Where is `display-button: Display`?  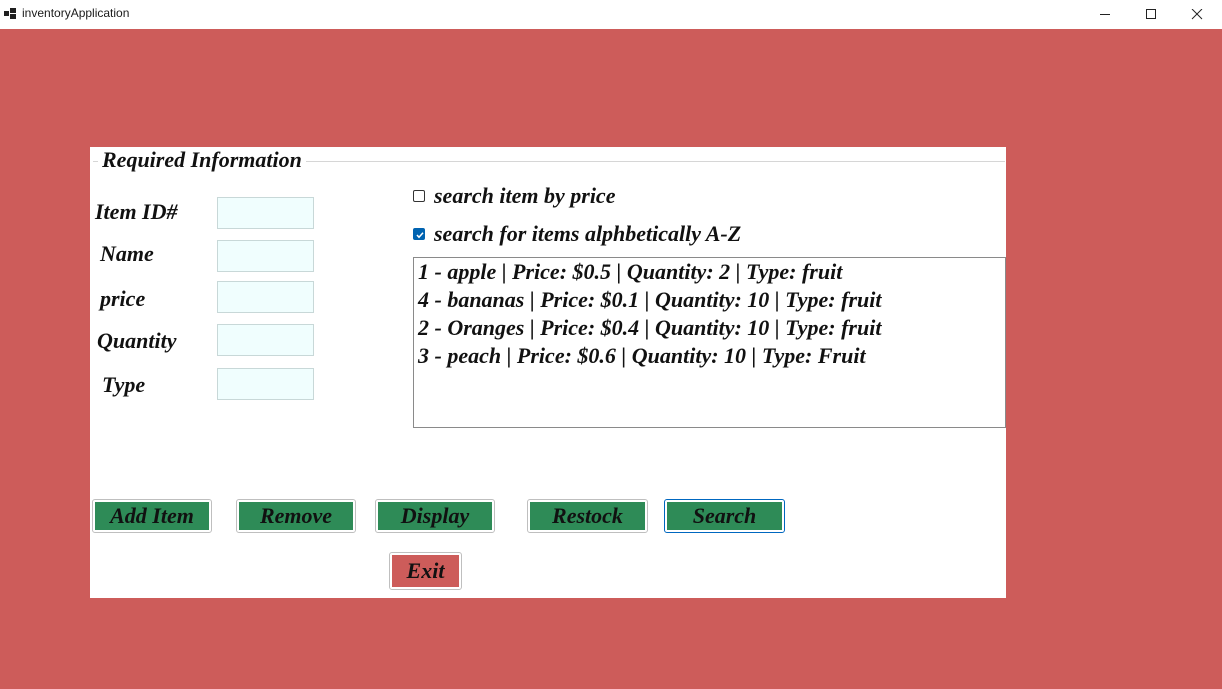
display-button: Display is located at coordinates (435, 516).